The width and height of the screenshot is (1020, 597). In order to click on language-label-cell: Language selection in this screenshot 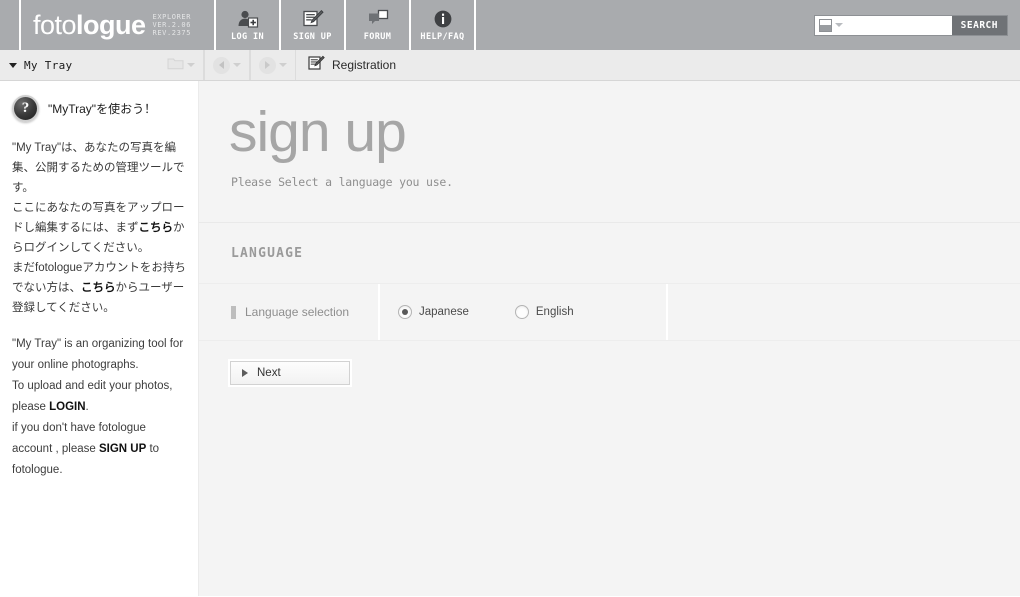, I will do `click(289, 312)`.